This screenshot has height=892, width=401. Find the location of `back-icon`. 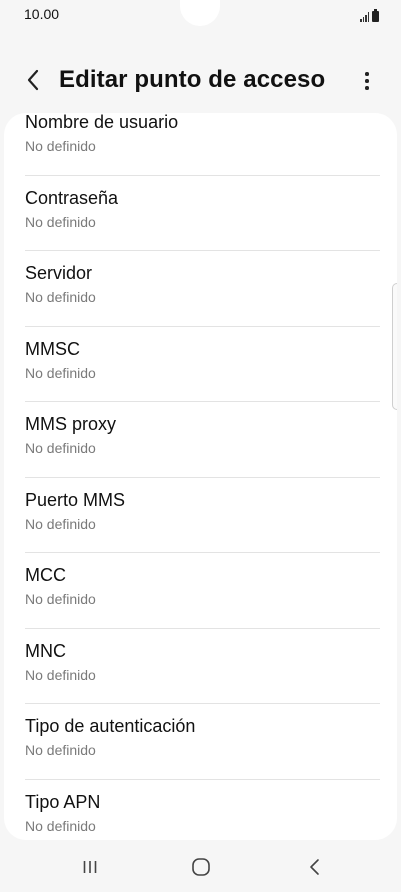

back-icon is located at coordinates (314, 867).